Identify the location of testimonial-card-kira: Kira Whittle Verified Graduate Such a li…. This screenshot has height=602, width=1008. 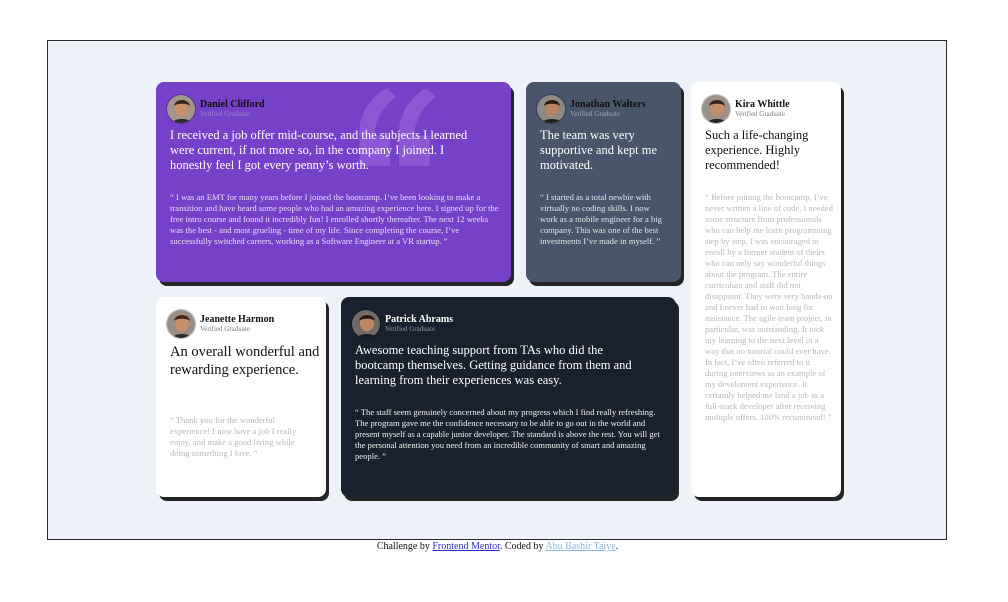
(766, 289).